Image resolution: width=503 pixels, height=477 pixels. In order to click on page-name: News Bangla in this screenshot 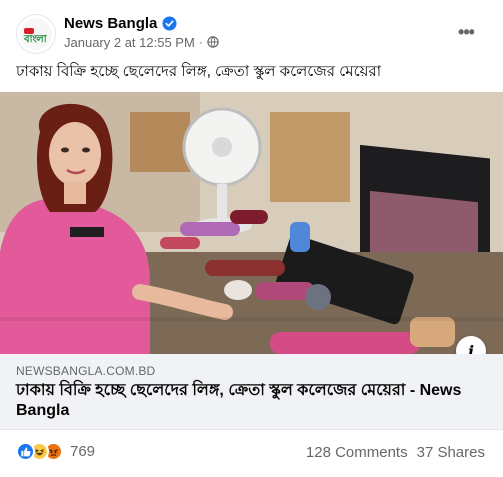, I will do `click(110, 23)`.